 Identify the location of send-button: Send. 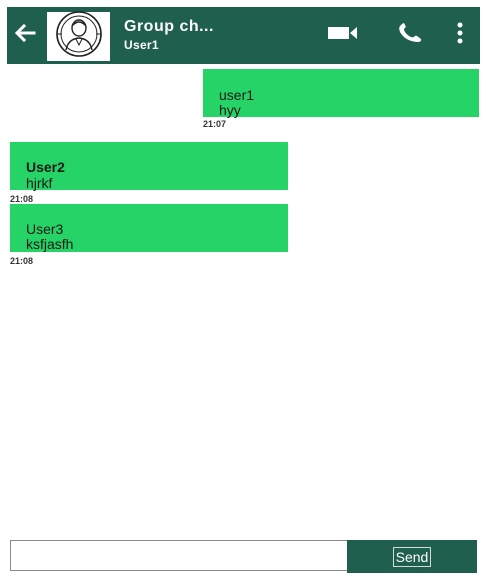
(412, 556).